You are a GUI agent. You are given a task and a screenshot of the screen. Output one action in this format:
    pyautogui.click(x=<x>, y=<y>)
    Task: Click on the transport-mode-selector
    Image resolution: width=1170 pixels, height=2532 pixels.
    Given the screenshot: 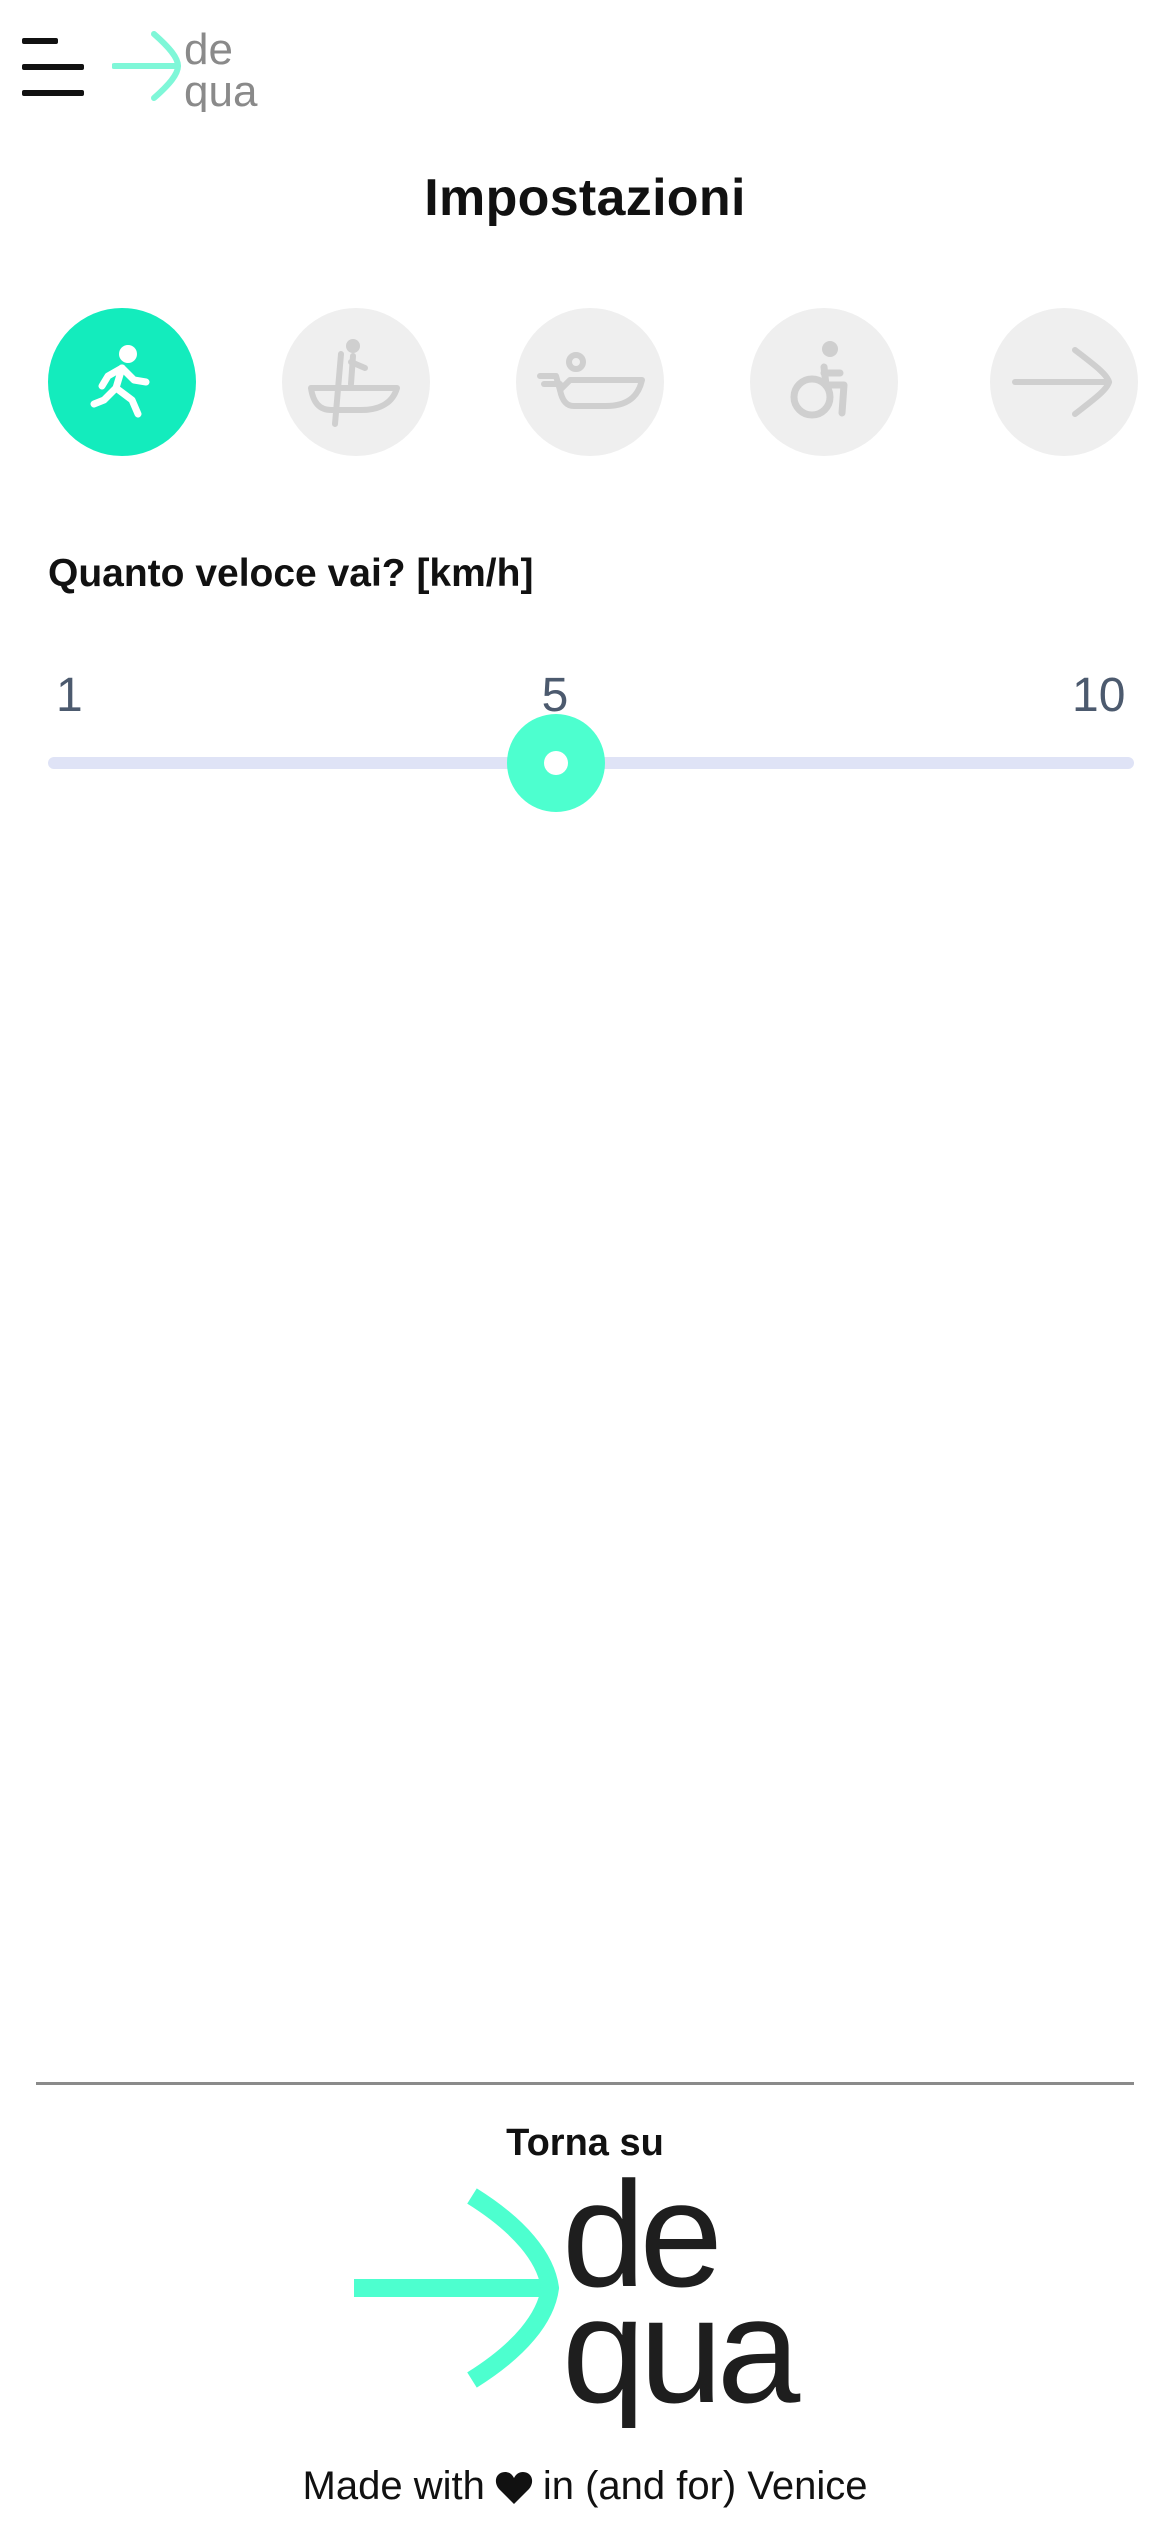 What is the action you would take?
    pyautogui.click(x=593, y=382)
    